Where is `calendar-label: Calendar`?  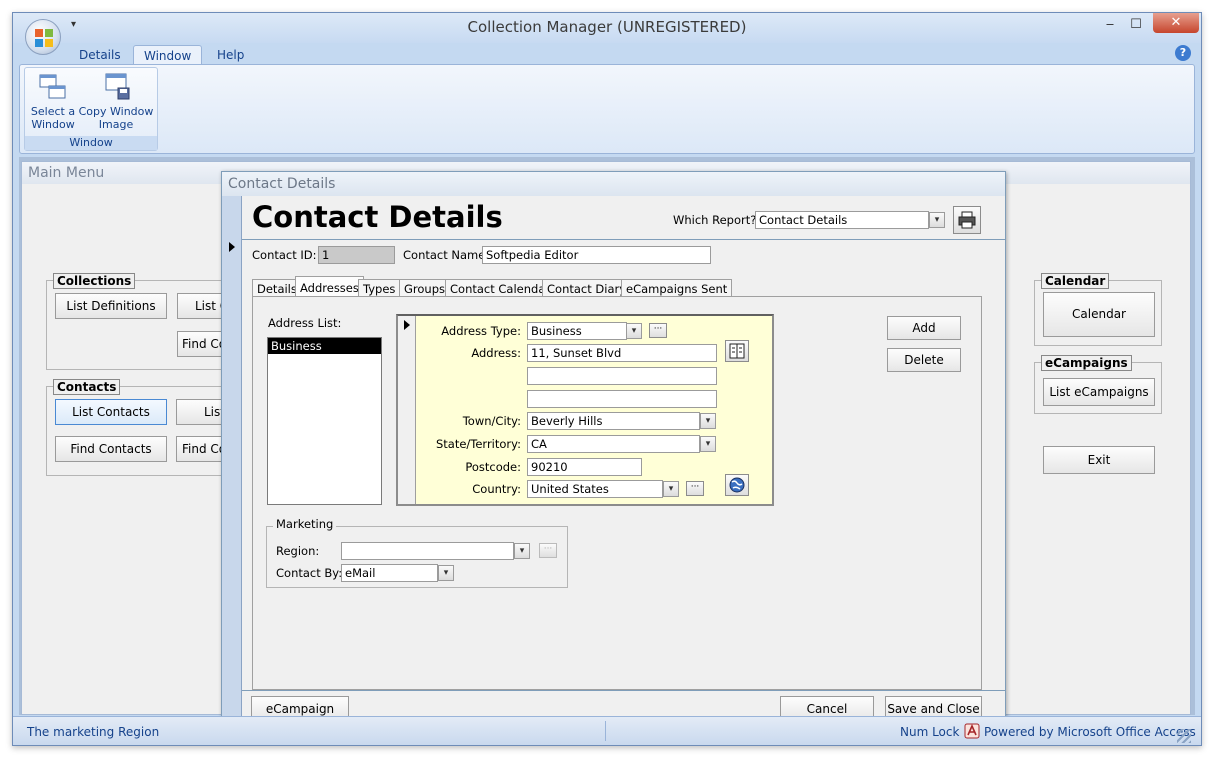
calendar-label: Calendar is located at coordinates (1075, 281).